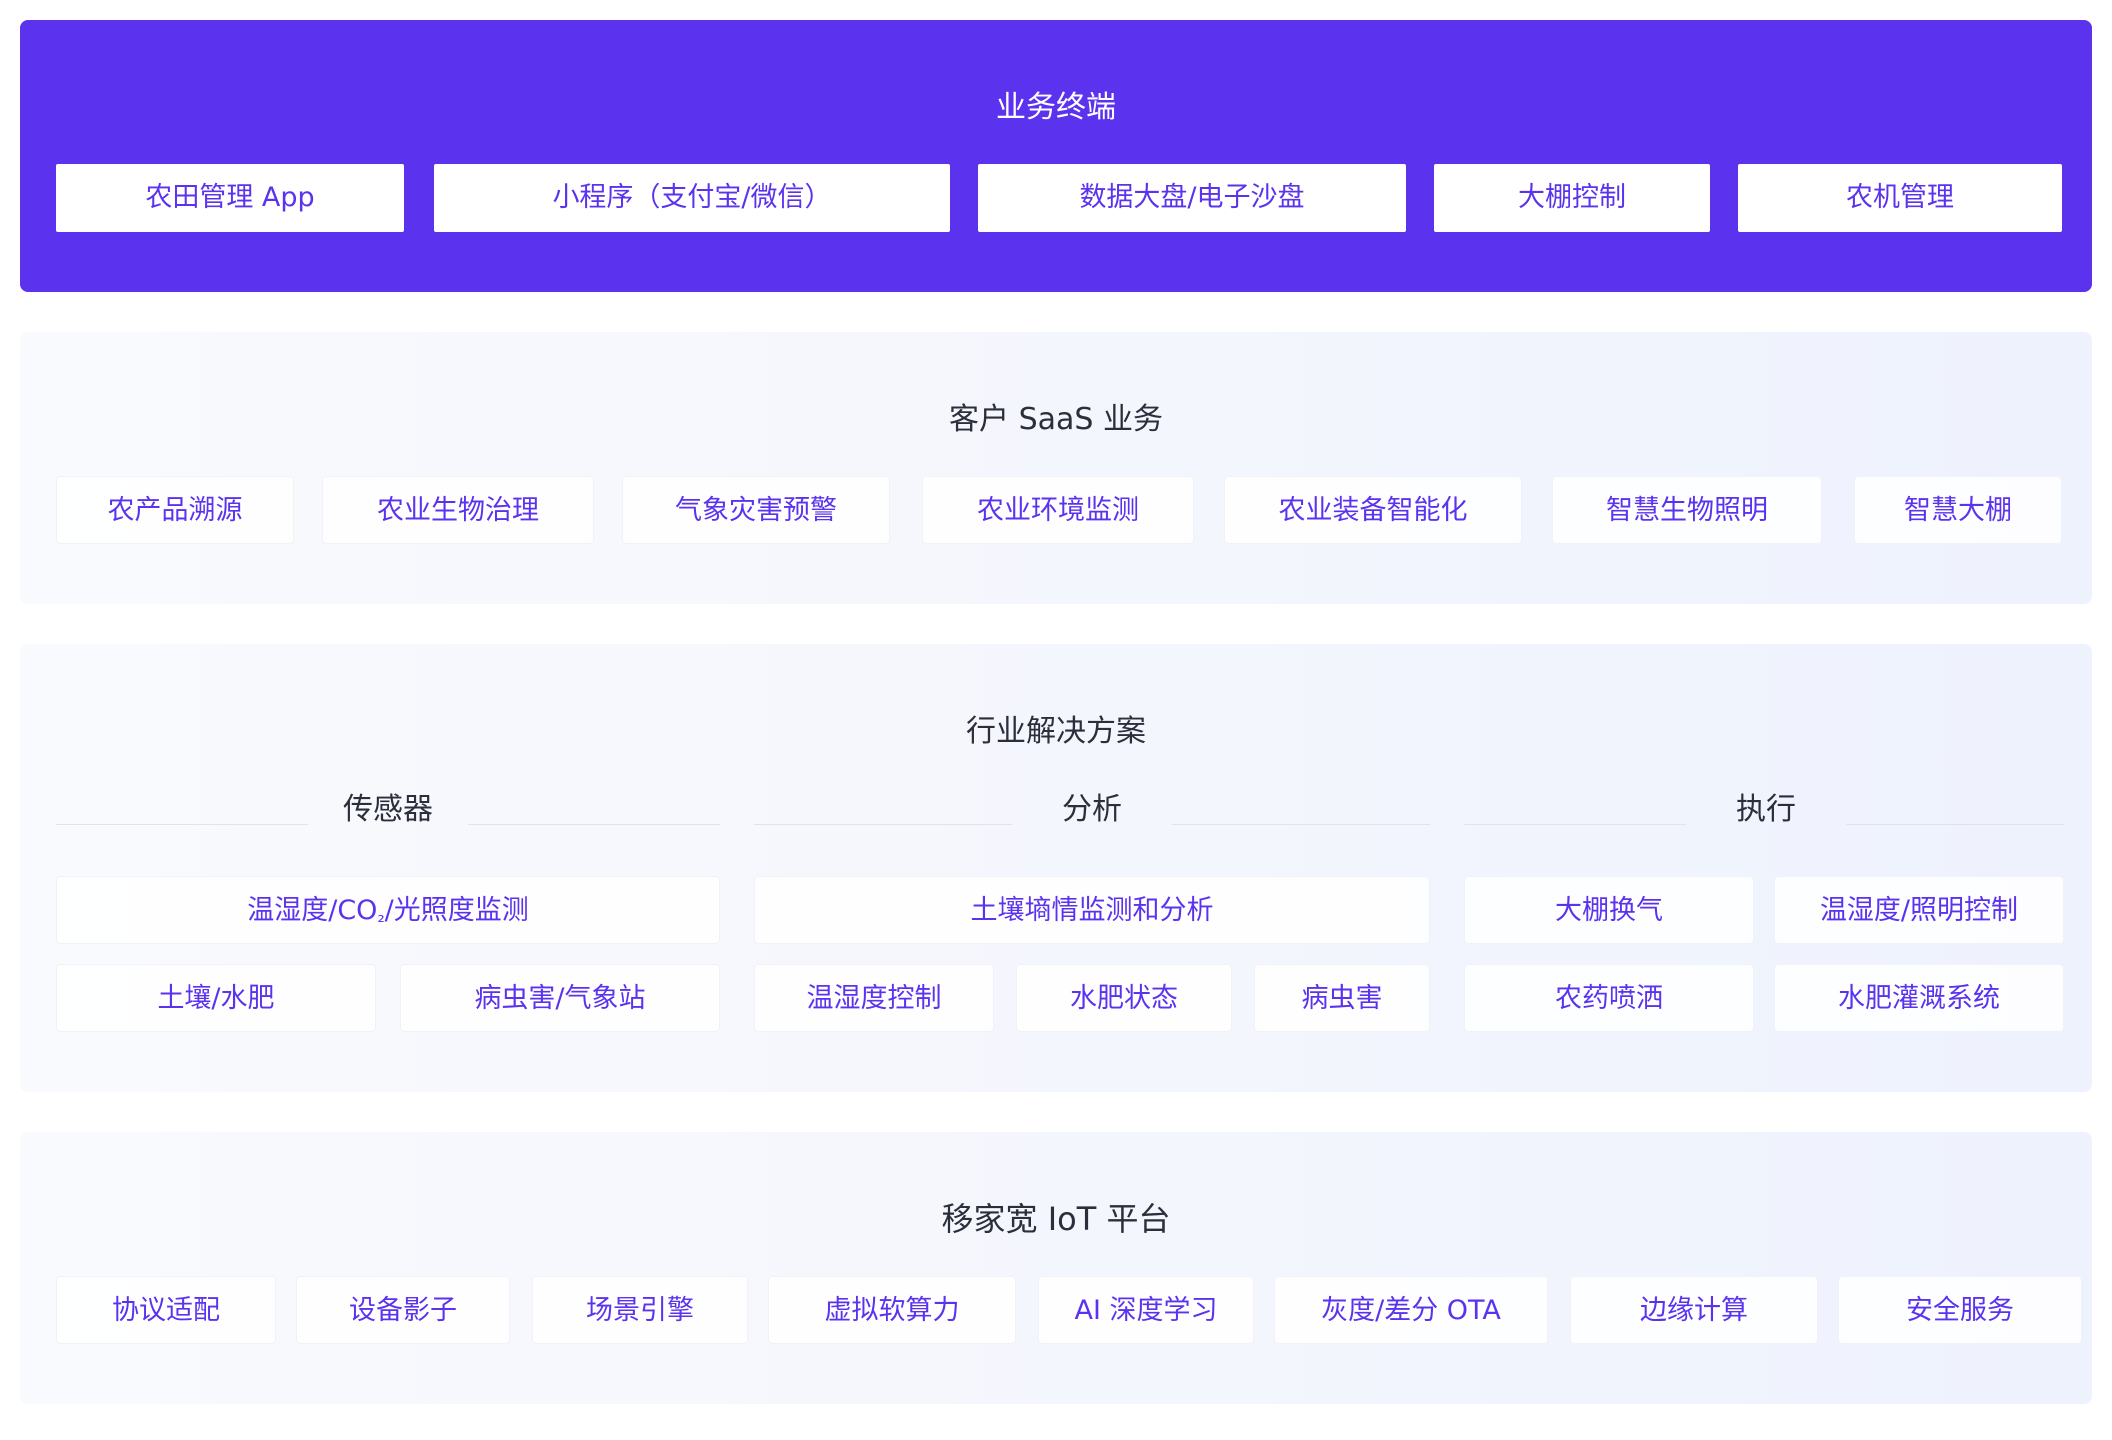  Describe the element at coordinates (1056, 1219) in the screenshot. I see `iot-title: 移家宽 IoT 平台` at that location.